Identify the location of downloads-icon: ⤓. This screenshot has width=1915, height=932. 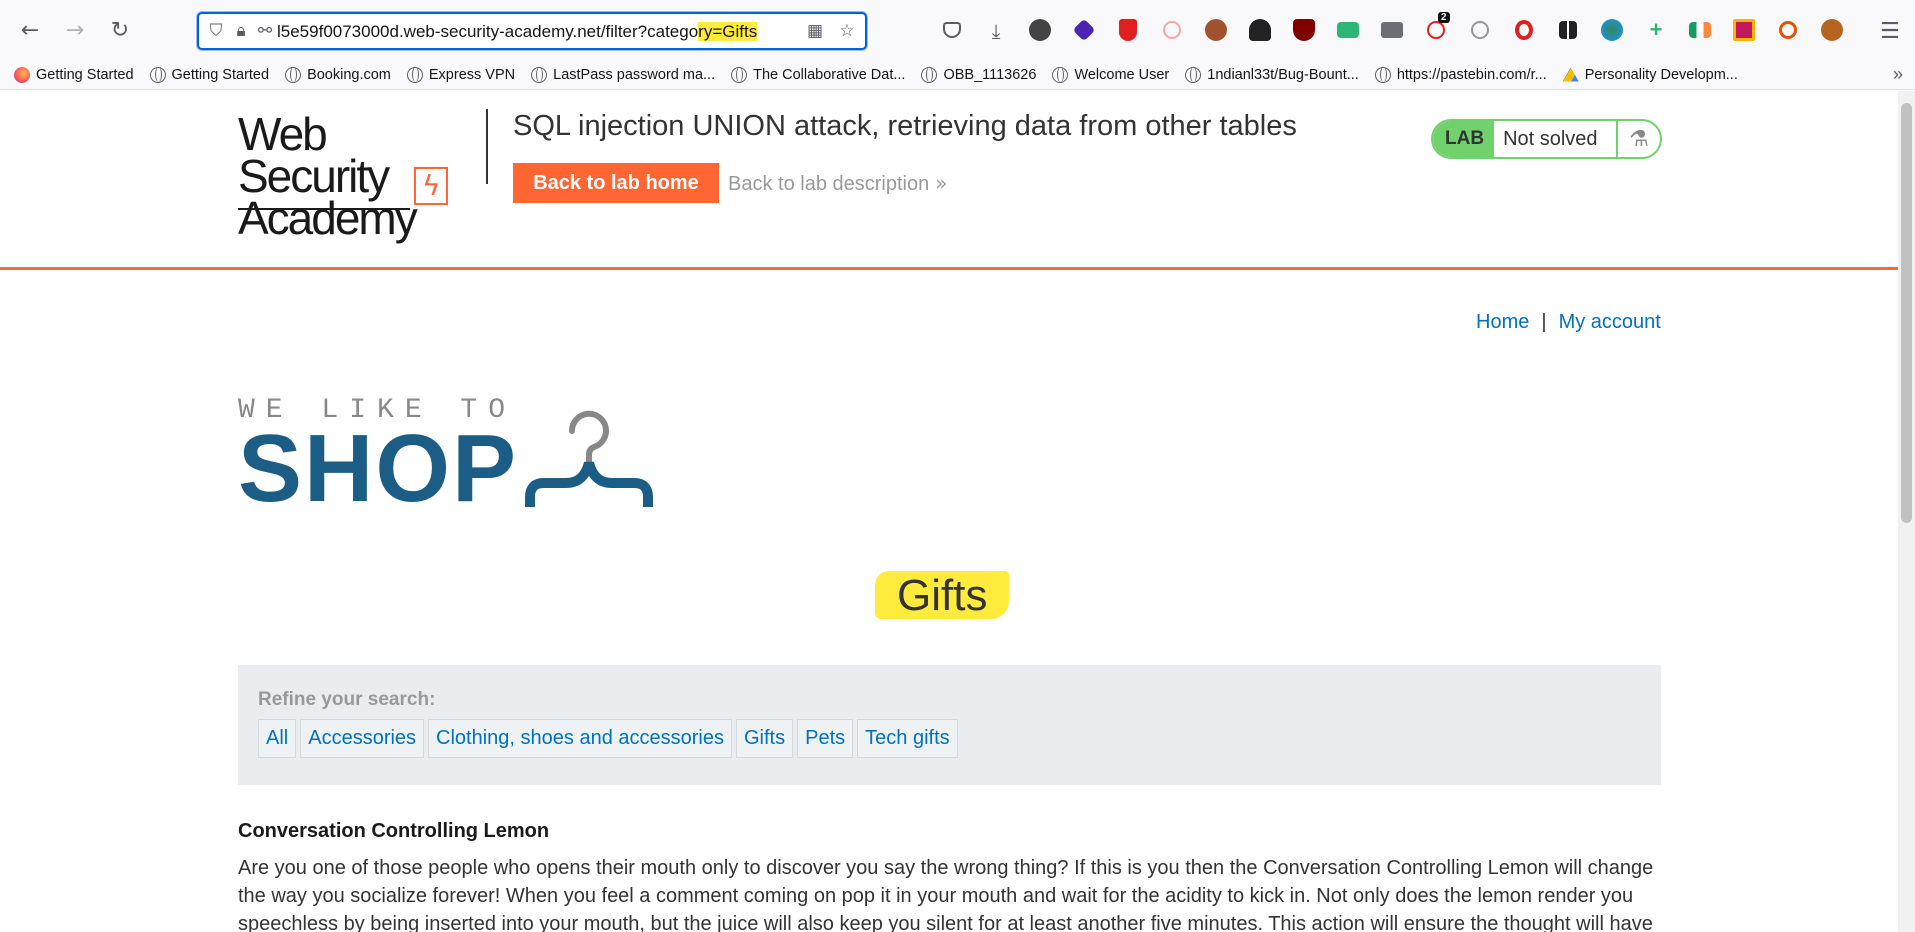
(996, 30).